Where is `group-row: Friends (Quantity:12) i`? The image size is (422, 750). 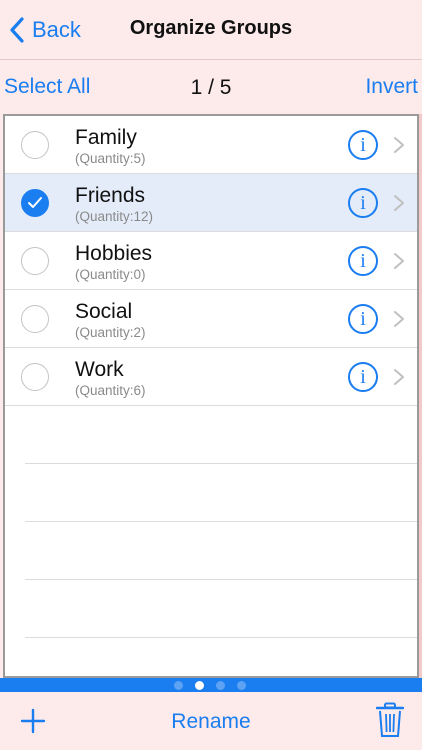
group-row: Friends (Quantity:12) i is located at coordinates (211, 203).